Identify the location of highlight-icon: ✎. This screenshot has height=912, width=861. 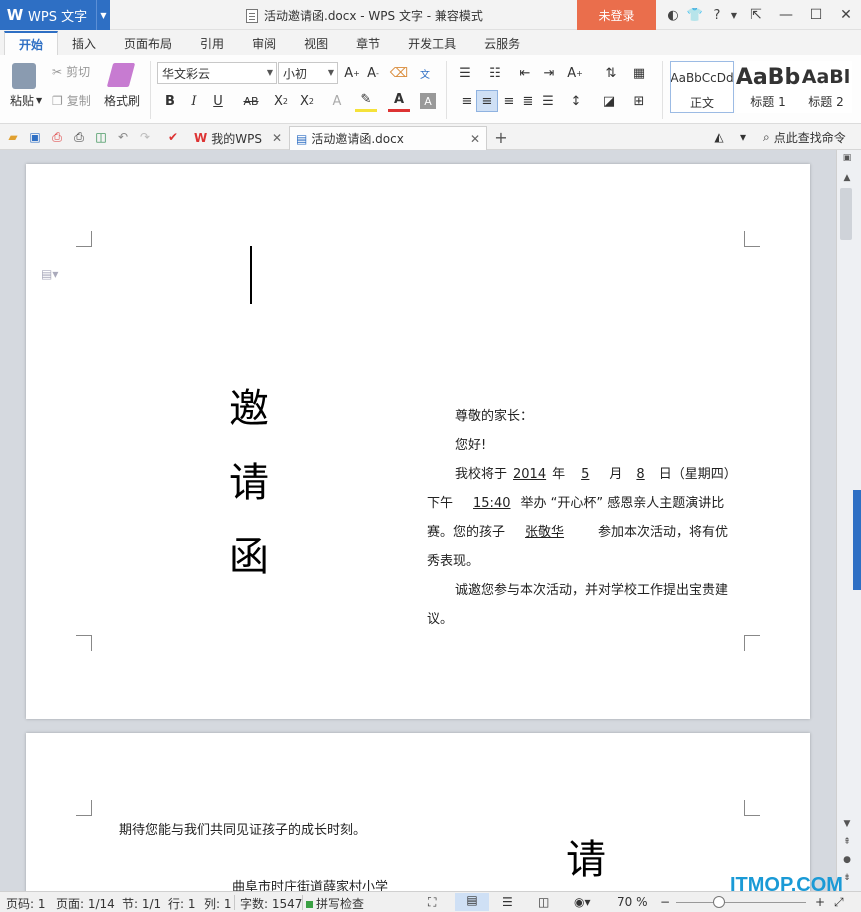
(366, 101).